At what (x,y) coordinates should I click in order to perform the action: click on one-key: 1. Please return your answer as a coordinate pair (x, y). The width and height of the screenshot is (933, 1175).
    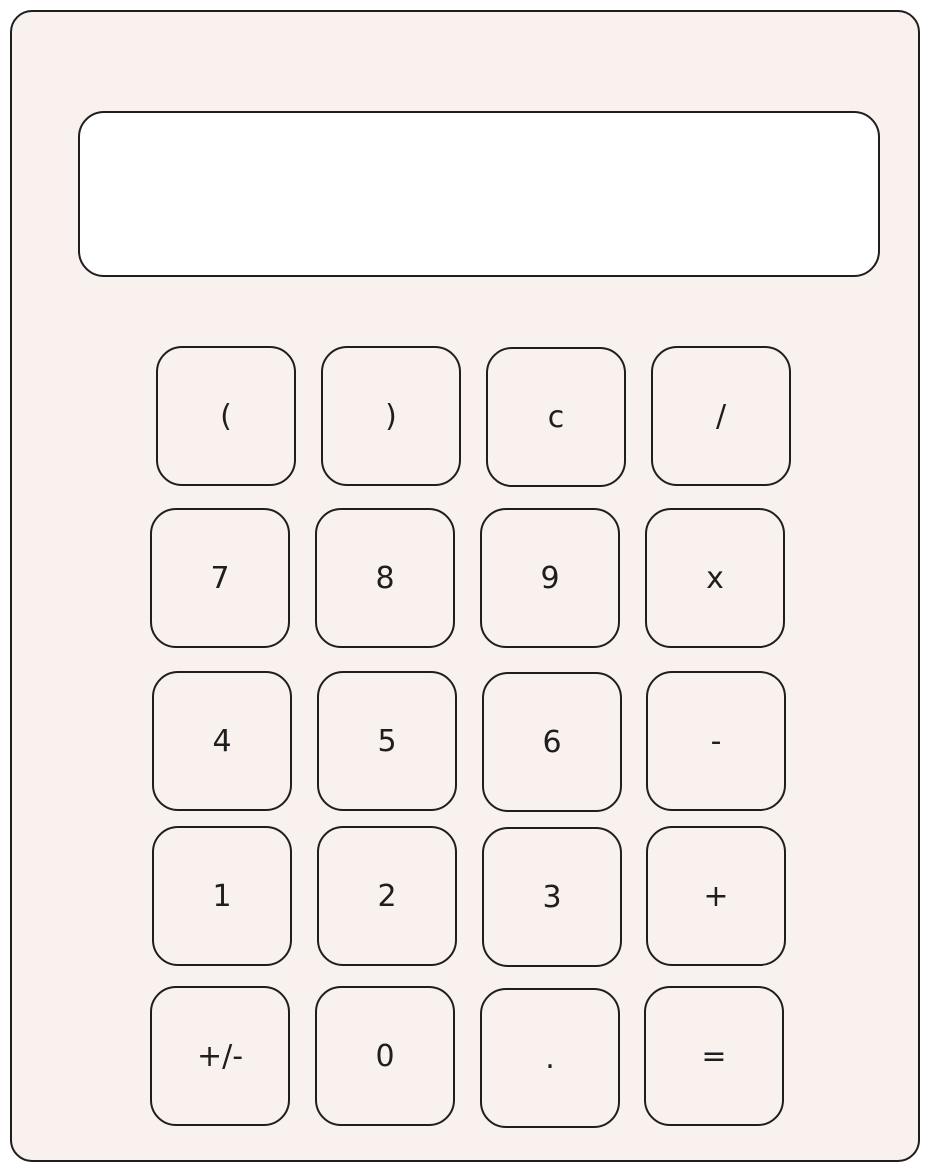
    Looking at the image, I should click on (222, 896).